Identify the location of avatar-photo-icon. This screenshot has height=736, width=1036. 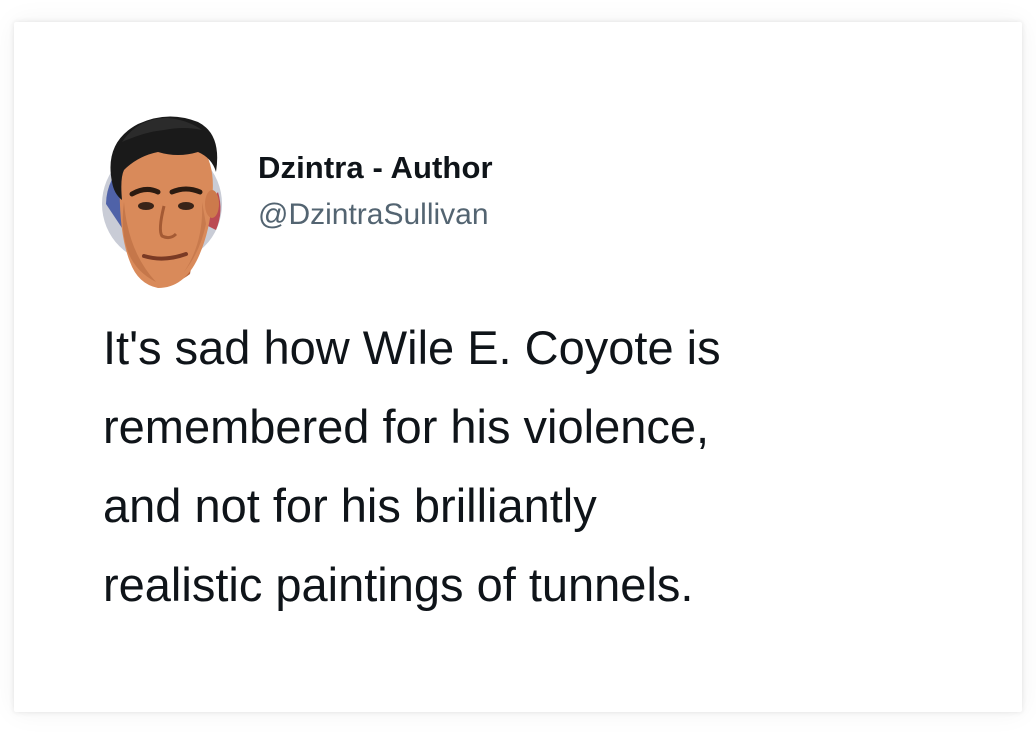
(162, 202).